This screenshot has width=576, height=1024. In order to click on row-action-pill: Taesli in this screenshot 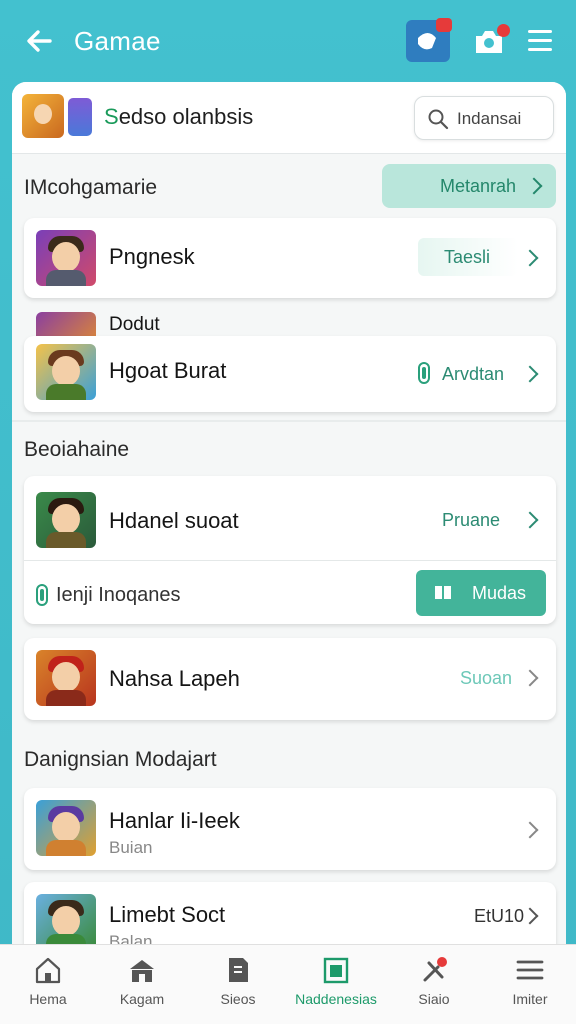, I will do `click(468, 257)`.